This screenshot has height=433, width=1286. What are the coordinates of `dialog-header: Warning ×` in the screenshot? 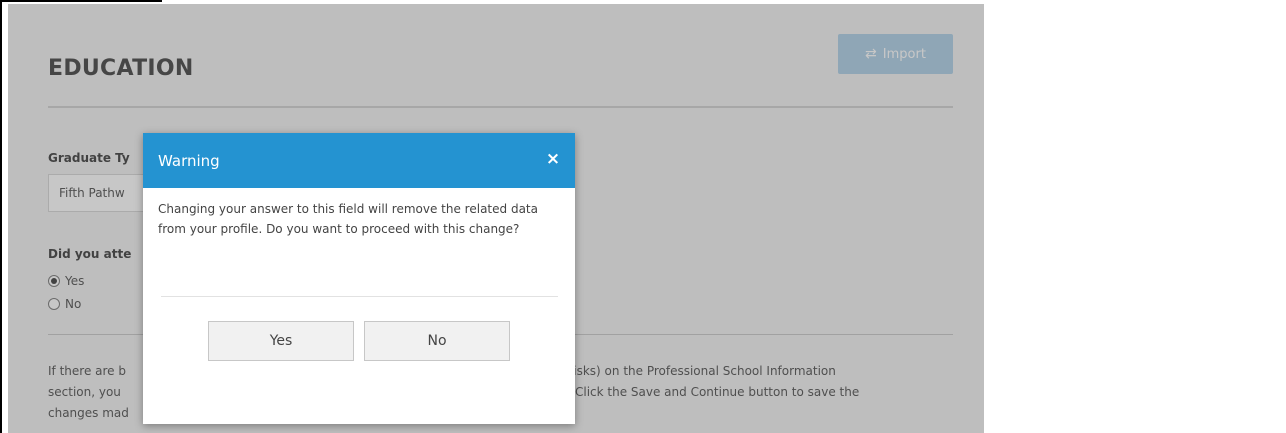 It's located at (359, 160).